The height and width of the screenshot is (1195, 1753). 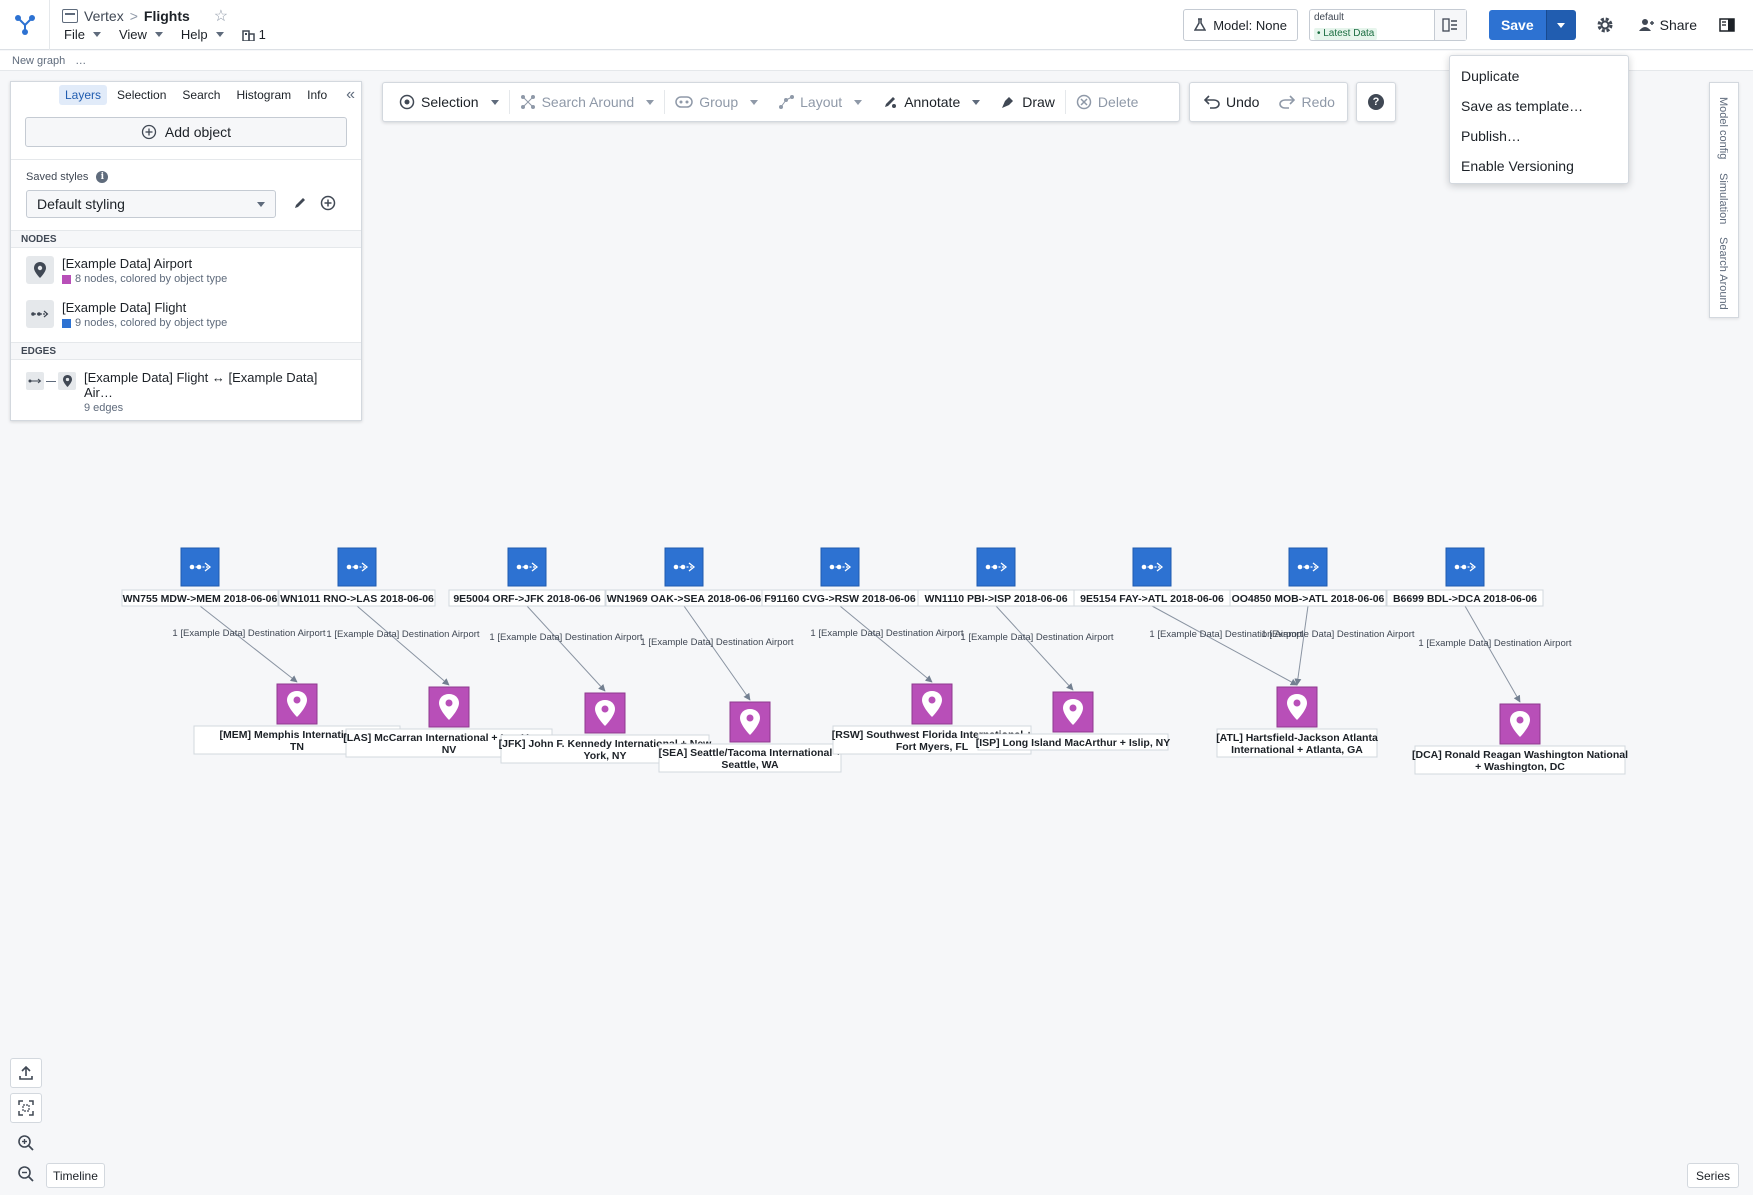 I want to click on airport-node: [ISP] Long Island MacArthur + Islip, NY, so click(x=1073, y=721).